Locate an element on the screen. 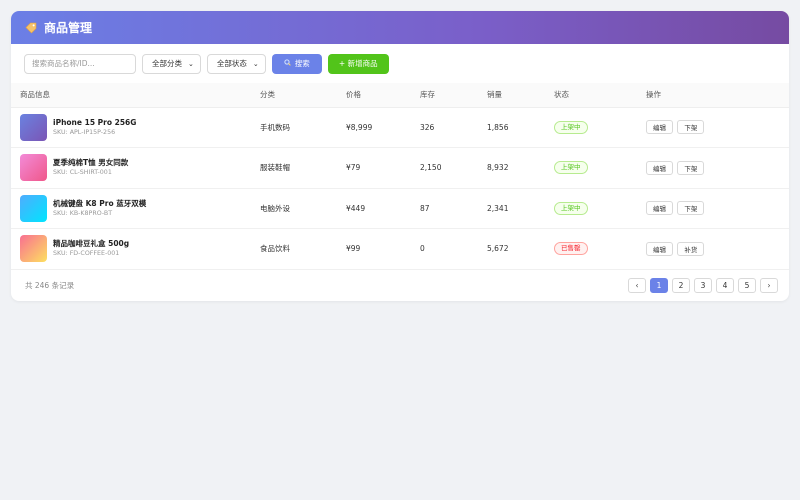 Image resolution: width=800 pixels, height=500 pixels. product-price: ¥79 is located at coordinates (353, 168).